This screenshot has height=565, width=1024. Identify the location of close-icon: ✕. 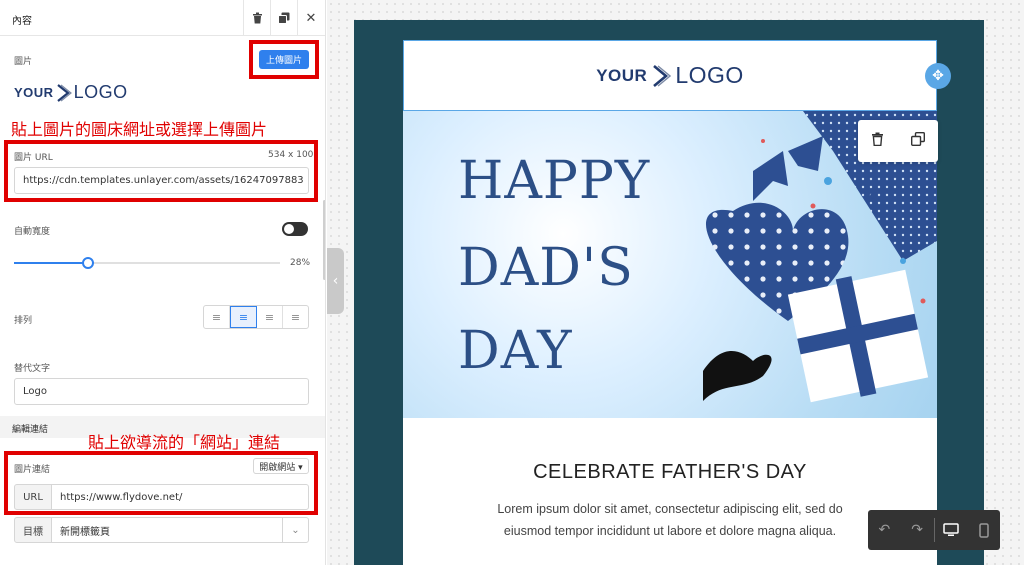
(311, 18).